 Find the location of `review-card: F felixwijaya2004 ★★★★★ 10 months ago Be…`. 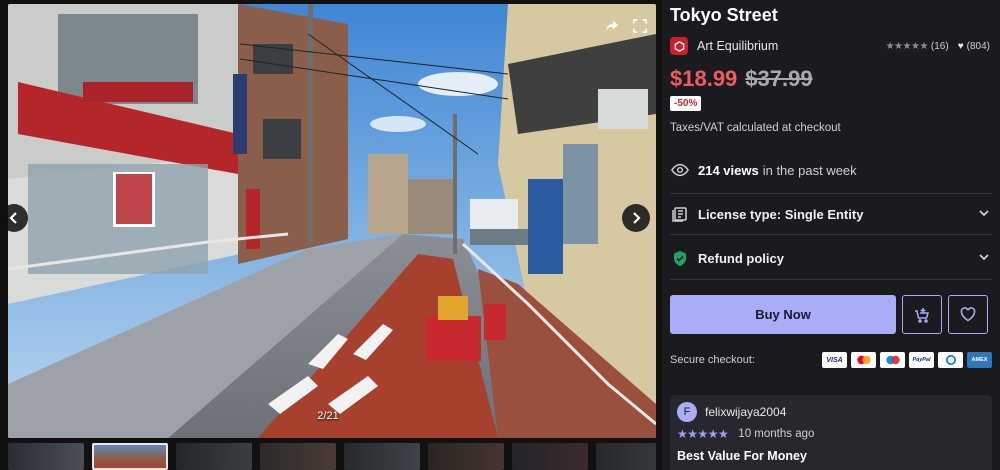

review-card: F felixwijaya2004 ★★★★★ 10 months ago Be… is located at coordinates (831, 432).